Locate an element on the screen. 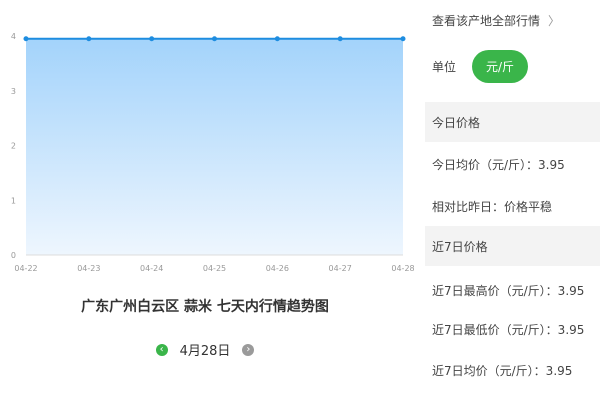 Image resolution: width=600 pixels, height=400 pixels. x-tick-label: 04-24 is located at coordinates (151, 268).